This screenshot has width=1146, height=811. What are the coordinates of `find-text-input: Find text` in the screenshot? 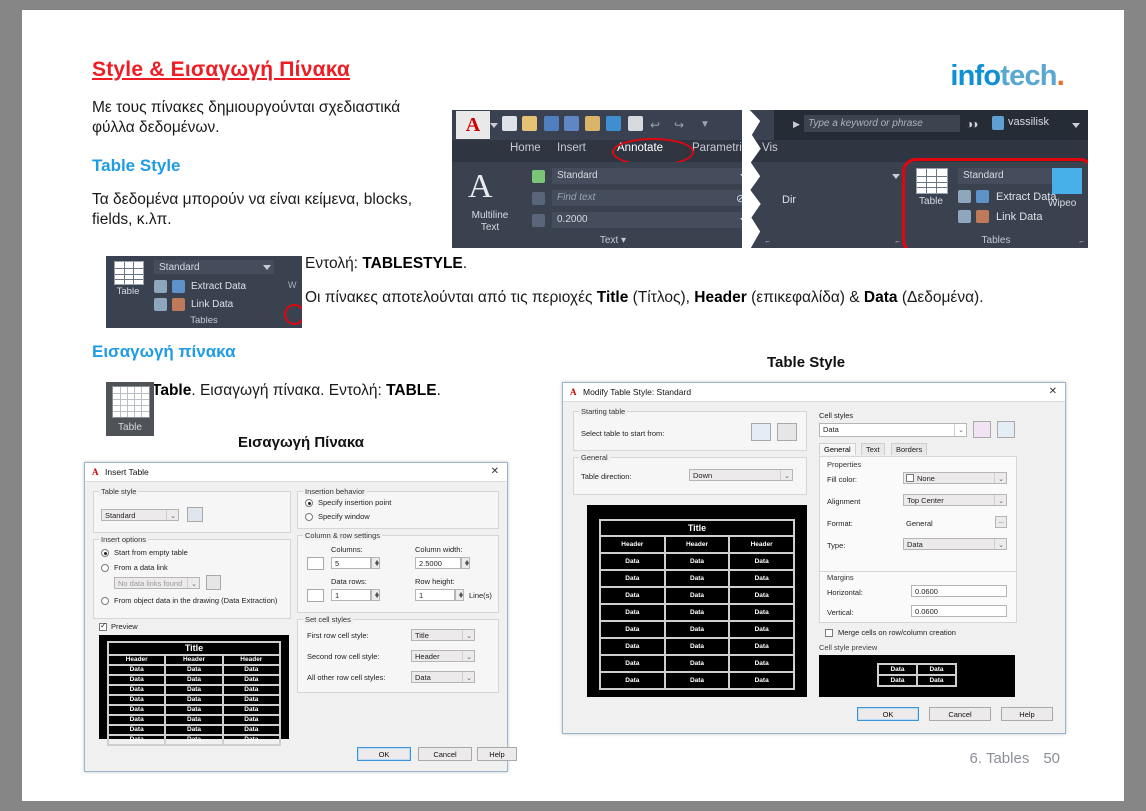 It's located at (652, 198).